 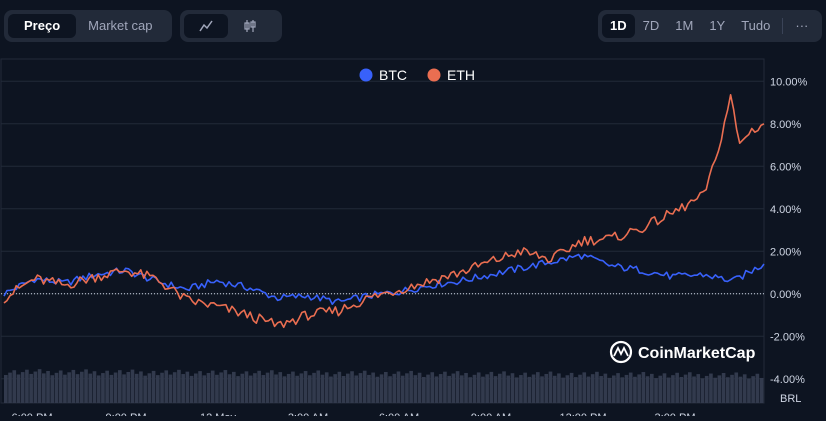 I want to click on metric-switch: Preço Market cap, so click(x=88, y=26).